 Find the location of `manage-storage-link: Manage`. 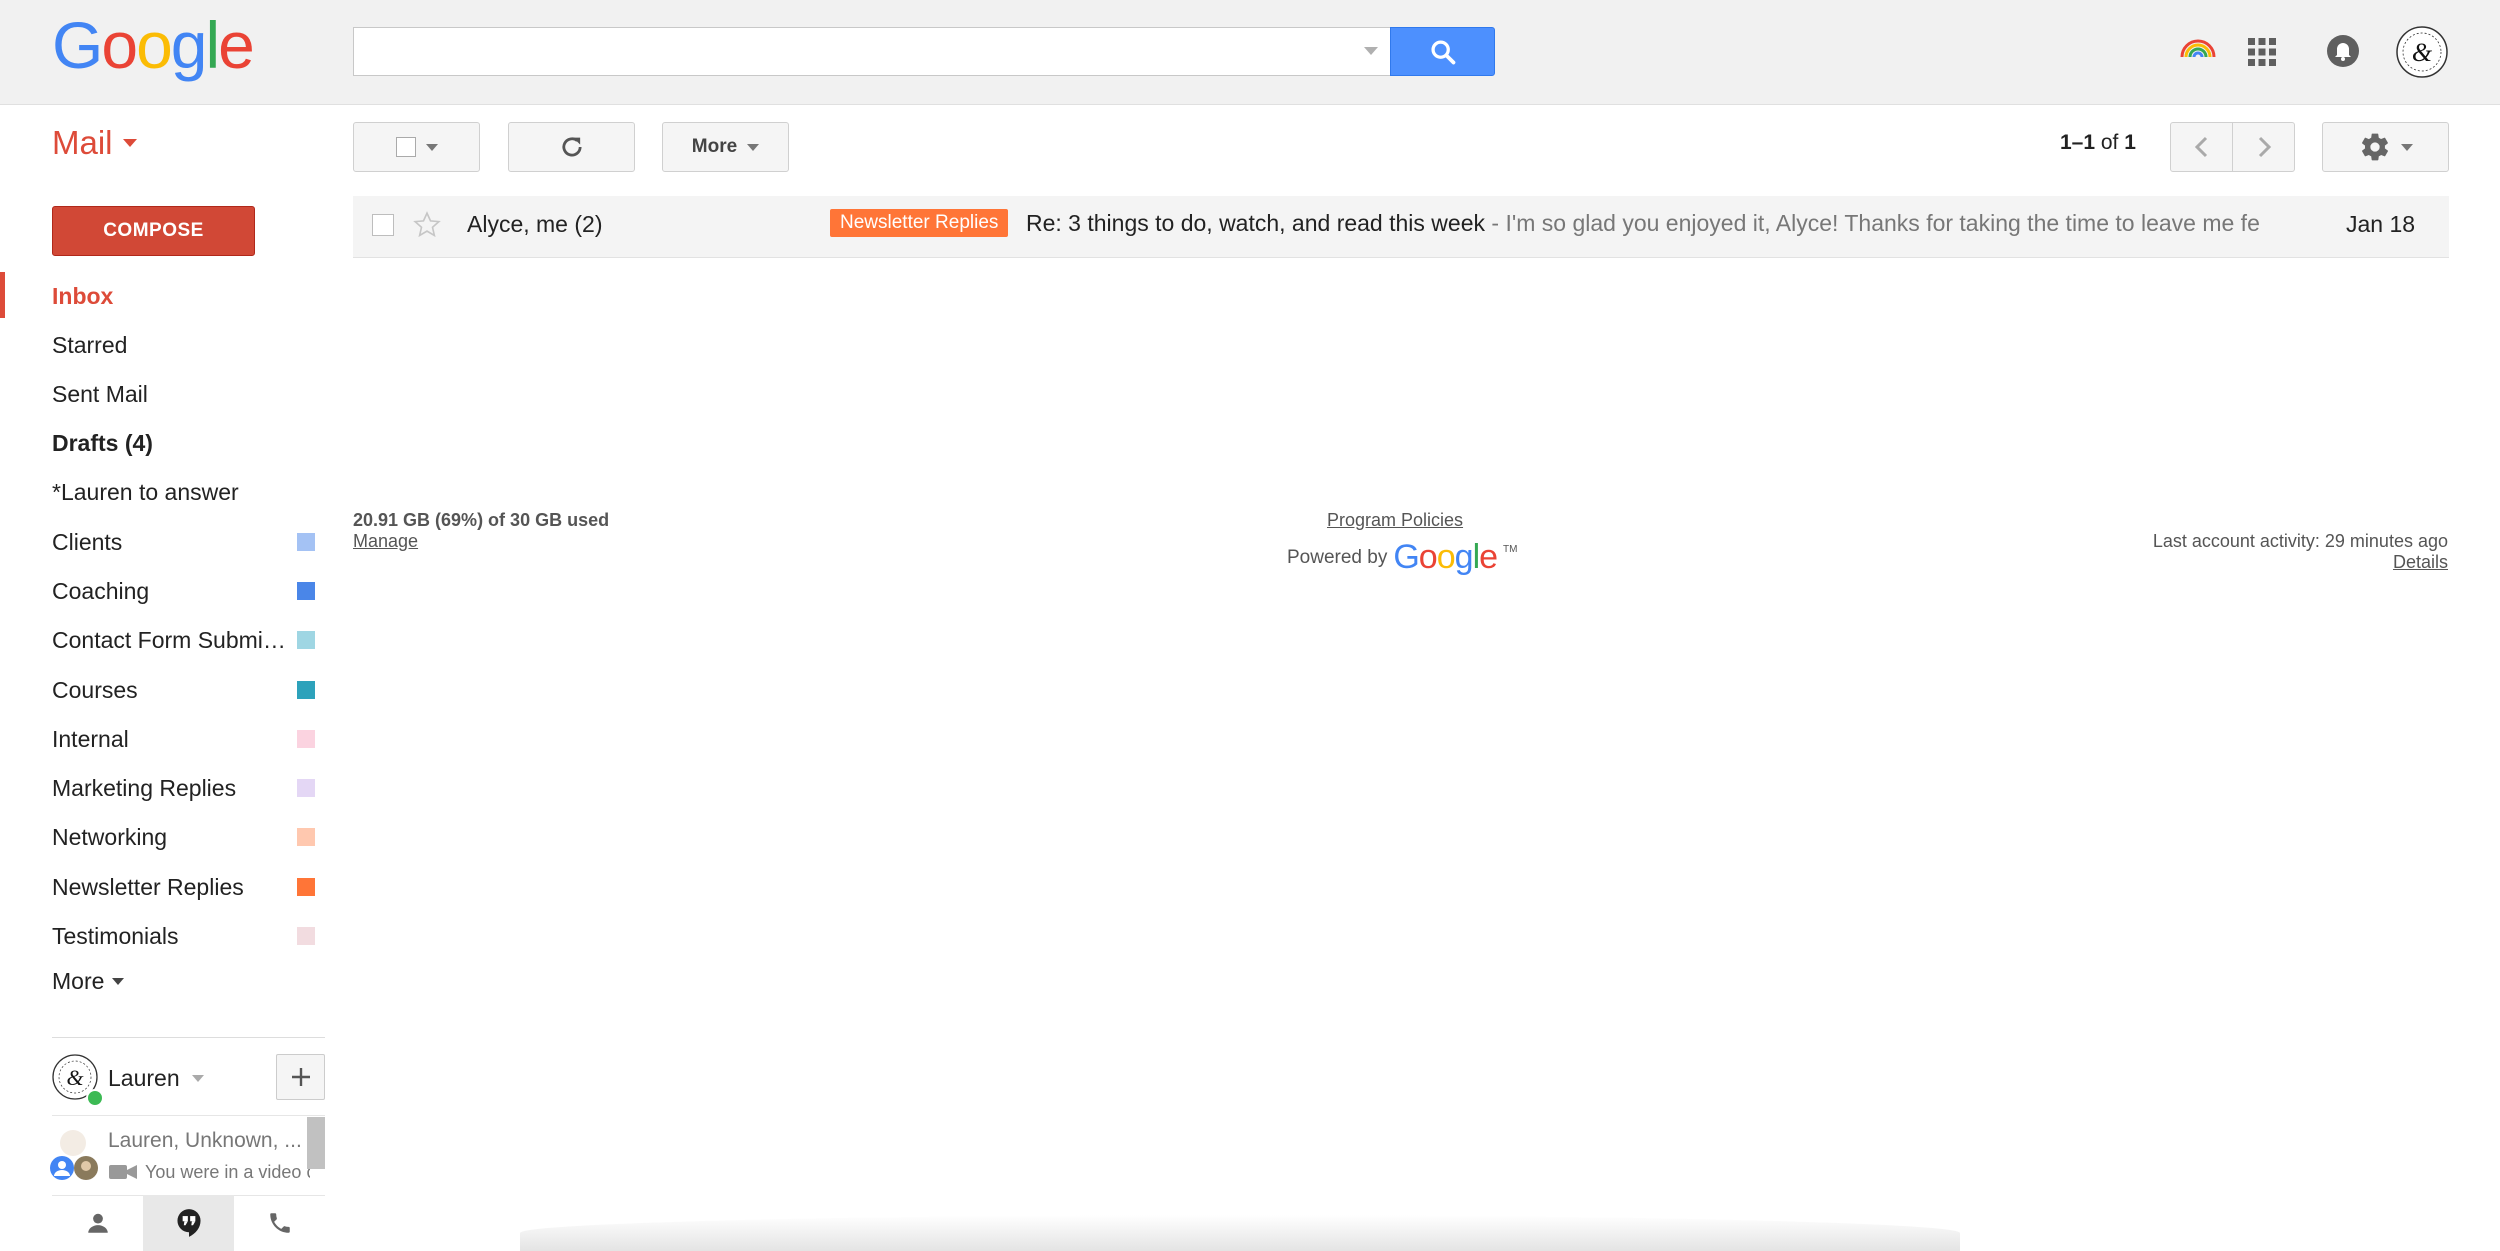

manage-storage-link: Manage is located at coordinates (385, 541).